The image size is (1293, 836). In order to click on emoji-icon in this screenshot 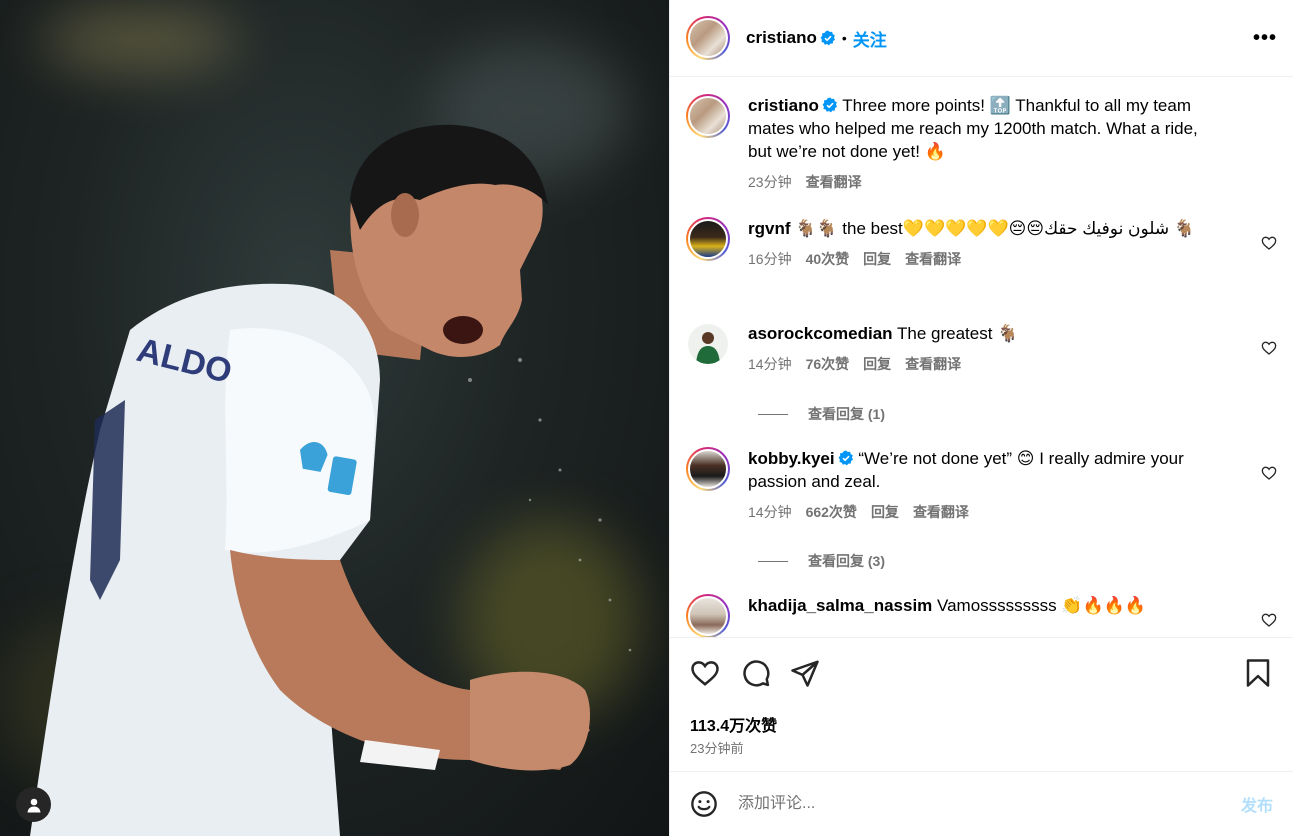, I will do `click(704, 804)`.